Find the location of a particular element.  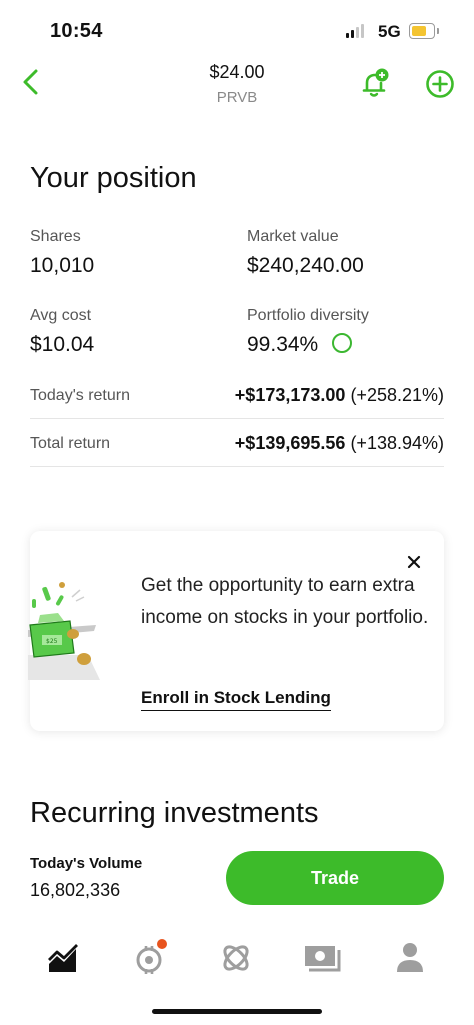

header-price: $24.00 is located at coordinates (237, 72).